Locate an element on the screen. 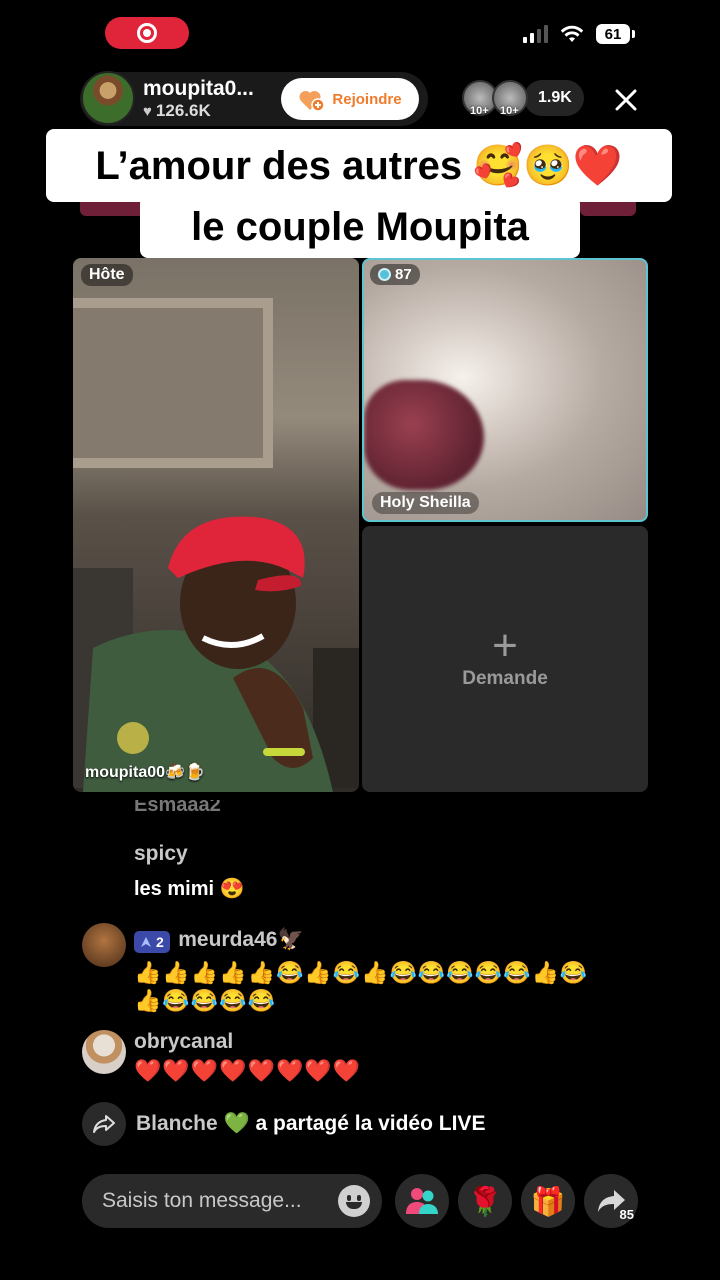  emoji-icon is located at coordinates (354, 1201).